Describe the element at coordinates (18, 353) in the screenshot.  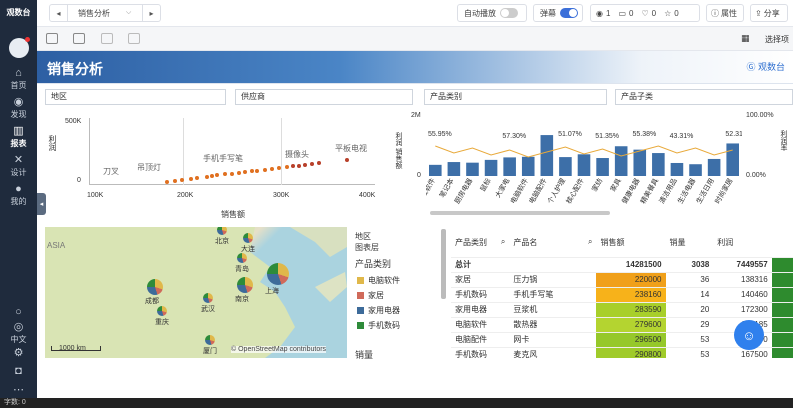
I see `sidebar-item-settings: ⚙` at that location.